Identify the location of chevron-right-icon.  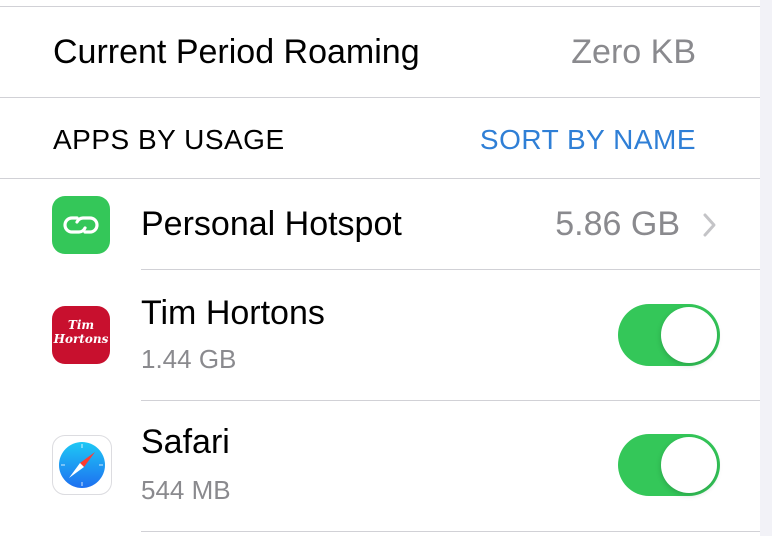
(710, 227).